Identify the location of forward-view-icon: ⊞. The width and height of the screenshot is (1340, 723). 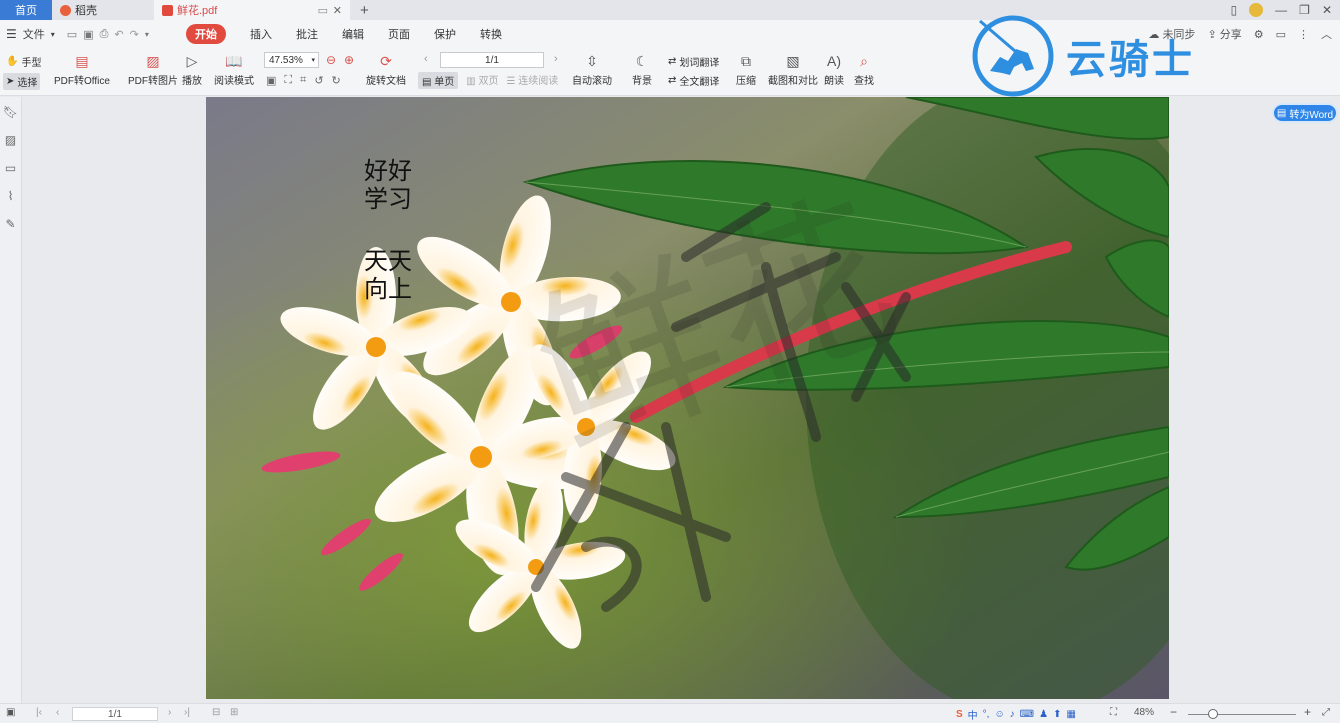
(234, 712).